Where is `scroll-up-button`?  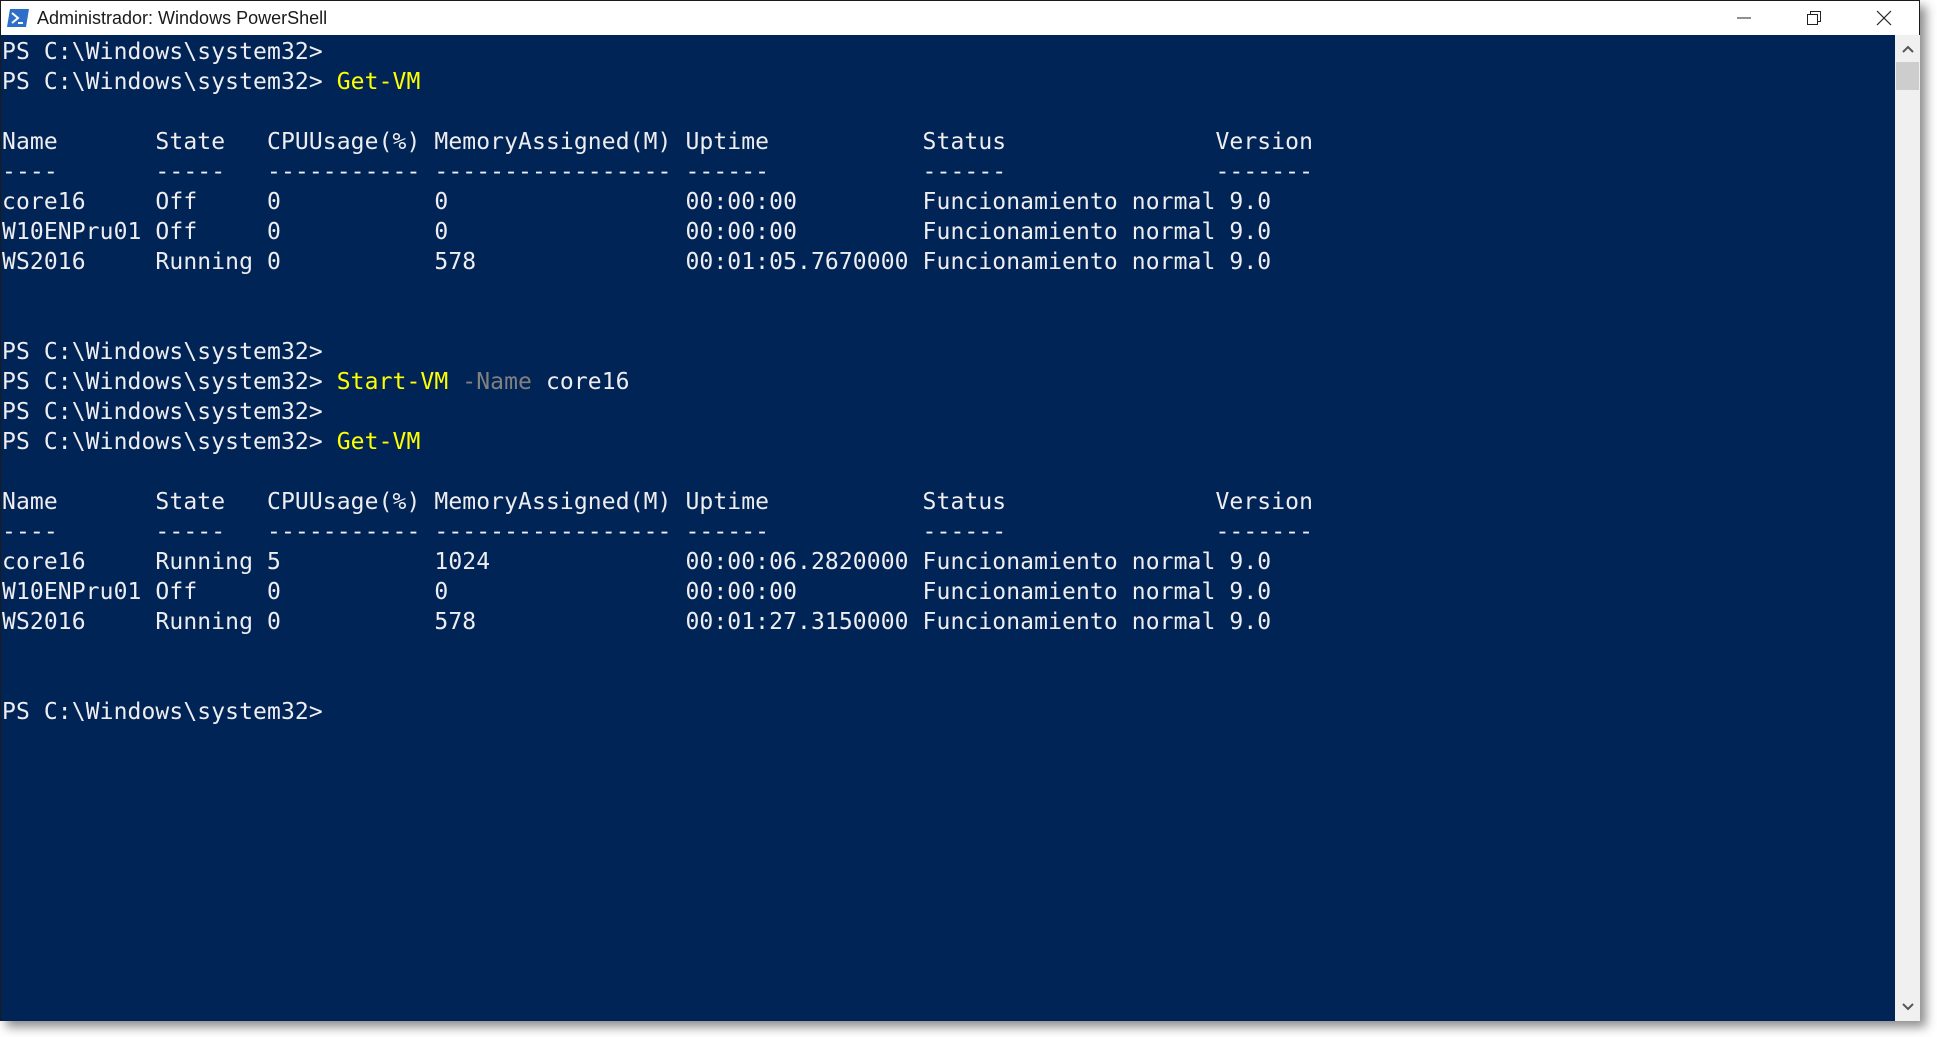
scroll-up-button is located at coordinates (1907, 49).